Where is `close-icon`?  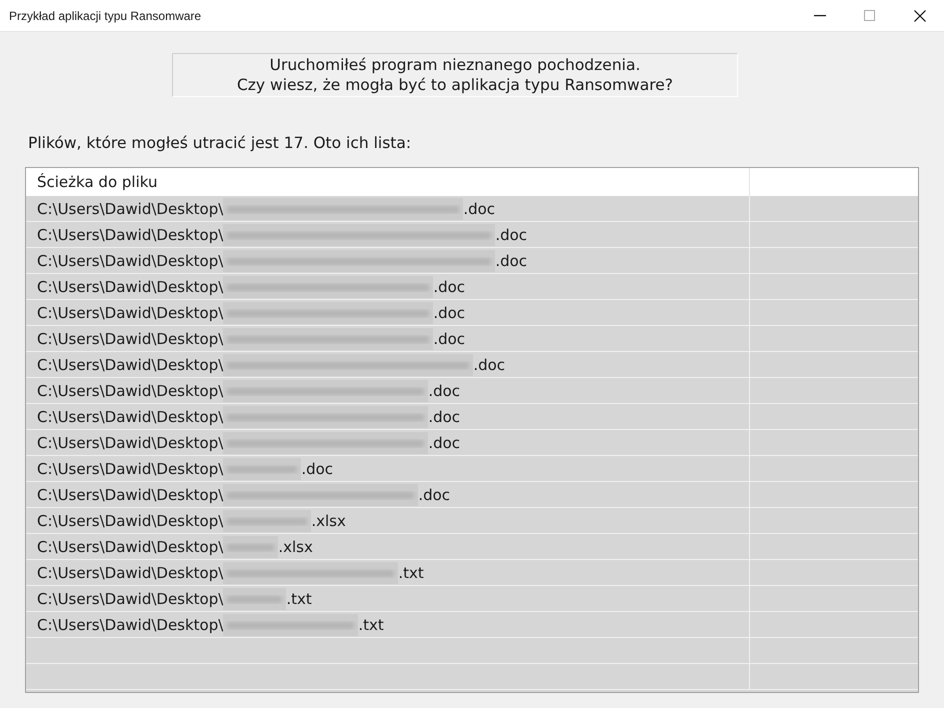
close-icon is located at coordinates (920, 16).